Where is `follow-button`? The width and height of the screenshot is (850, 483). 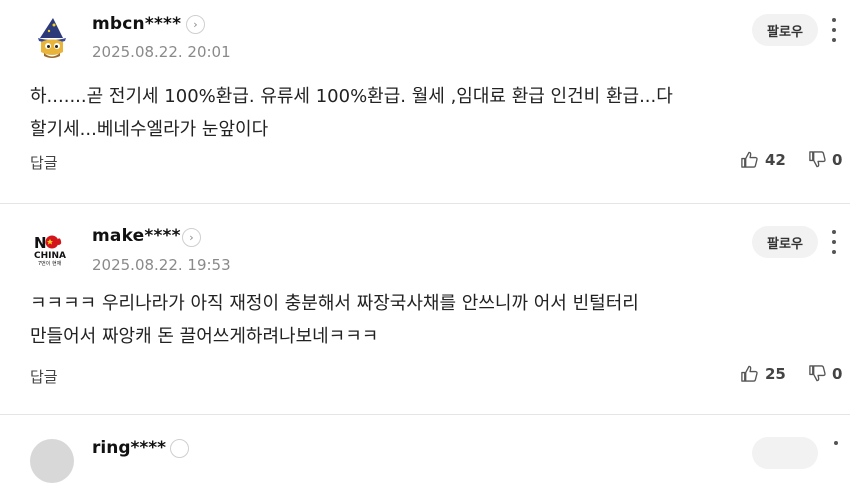 follow-button is located at coordinates (785, 453).